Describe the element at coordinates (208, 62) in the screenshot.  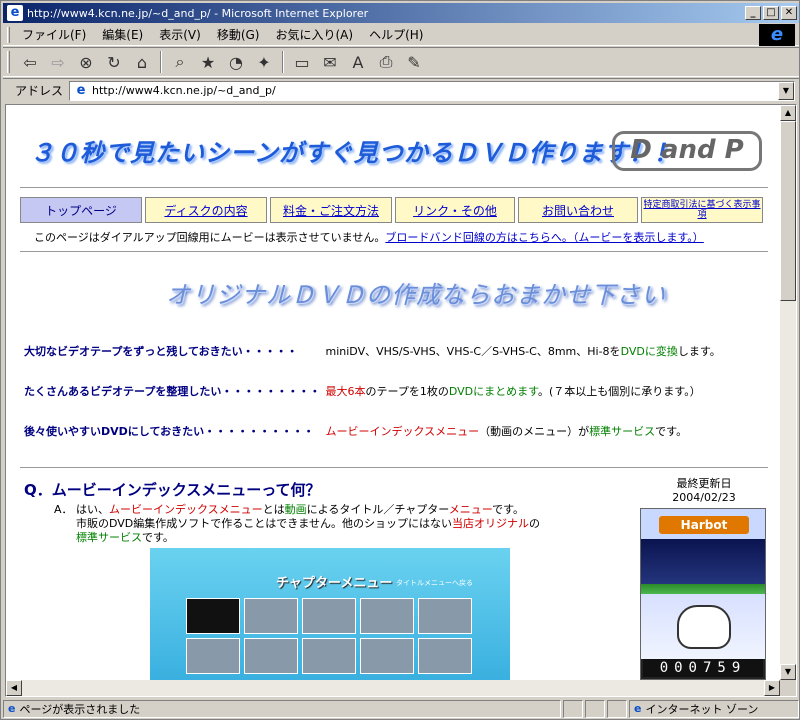
I see `favorites-icon: ★` at that location.